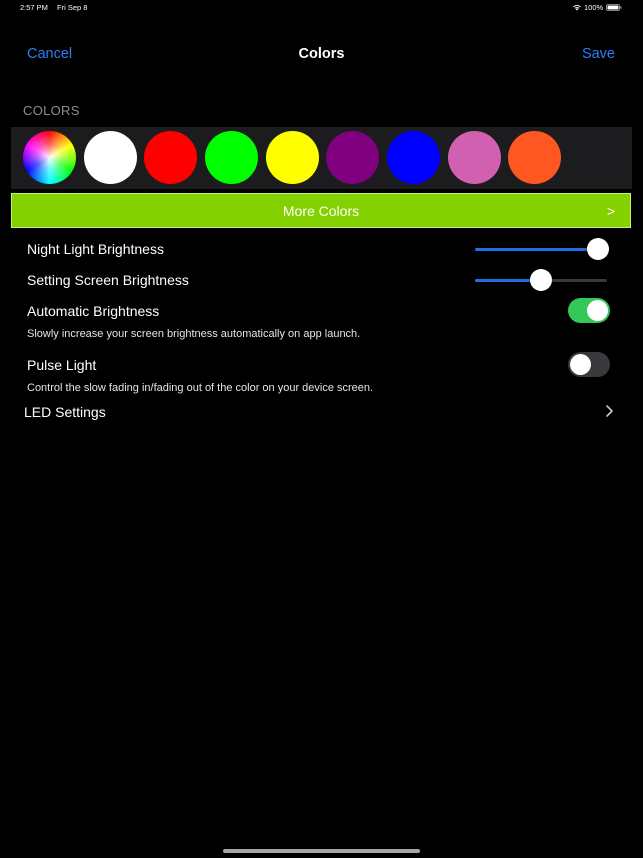 The image size is (643, 858). I want to click on setting-screen-brightness-label: Setting Screen Brightness, so click(108, 280).